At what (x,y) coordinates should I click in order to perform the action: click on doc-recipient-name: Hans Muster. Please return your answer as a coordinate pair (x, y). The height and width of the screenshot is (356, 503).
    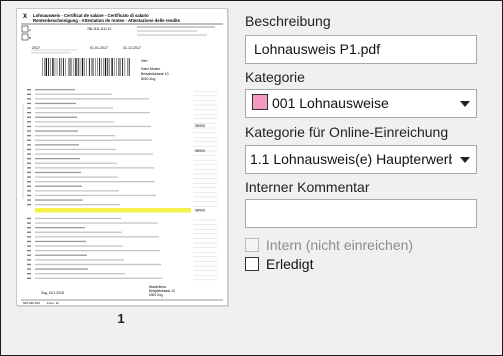
    Looking at the image, I should click on (151, 69).